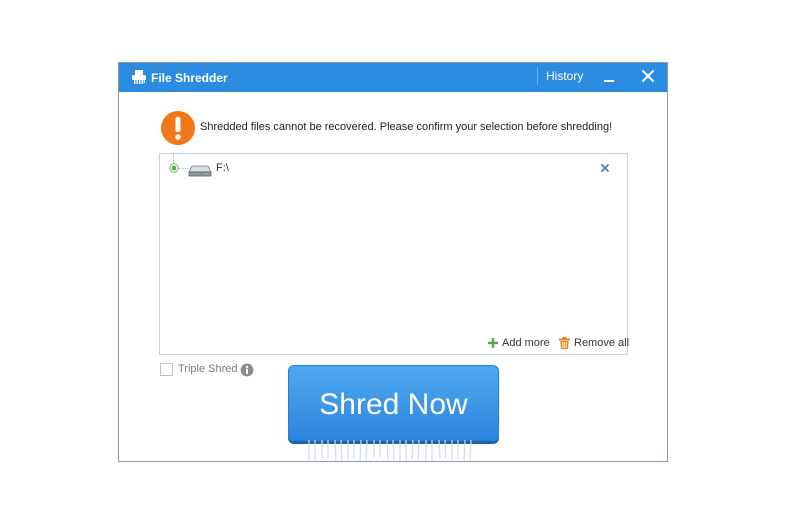  What do you see at coordinates (247, 370) in the screenshot?
I see `info-icon` at bounding box center [247, 370].